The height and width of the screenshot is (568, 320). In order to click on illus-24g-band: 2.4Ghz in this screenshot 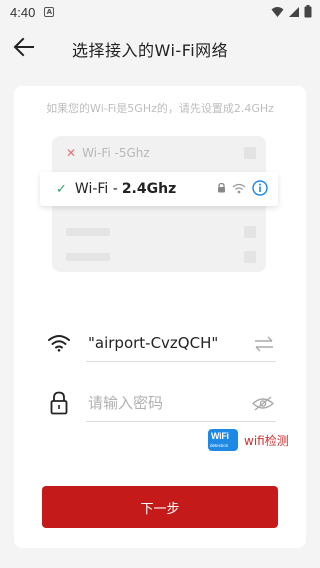, I will do `click(149, 189)`.